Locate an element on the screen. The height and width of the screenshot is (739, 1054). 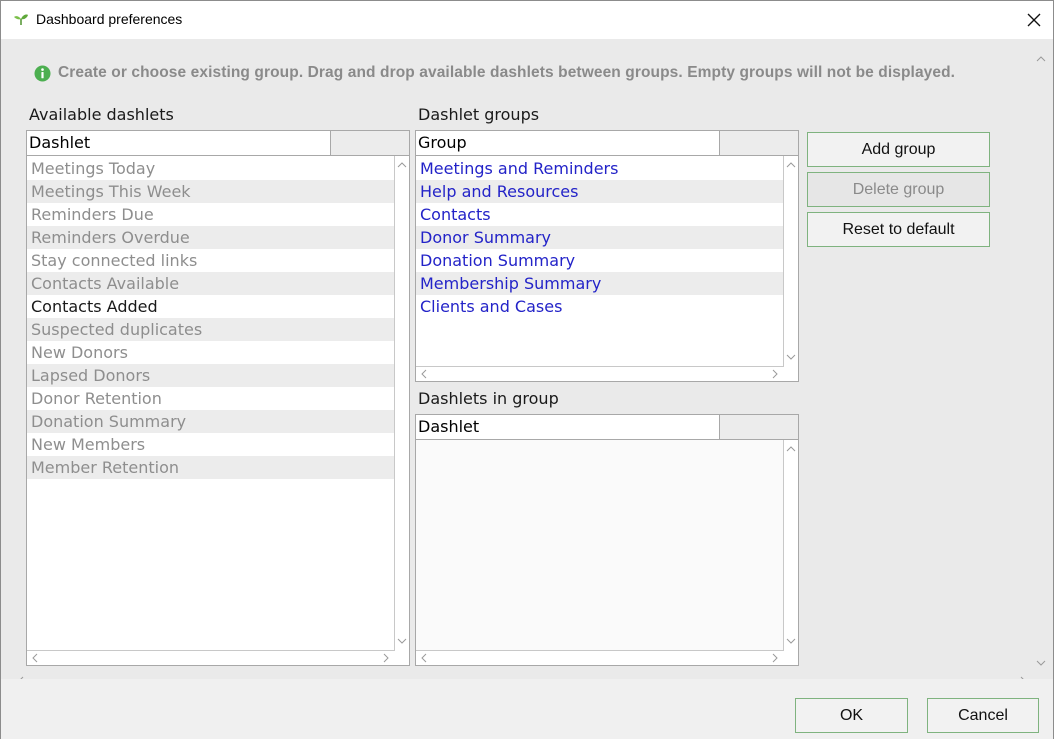
group-column-header: Group is located at coordinates (568, 143).